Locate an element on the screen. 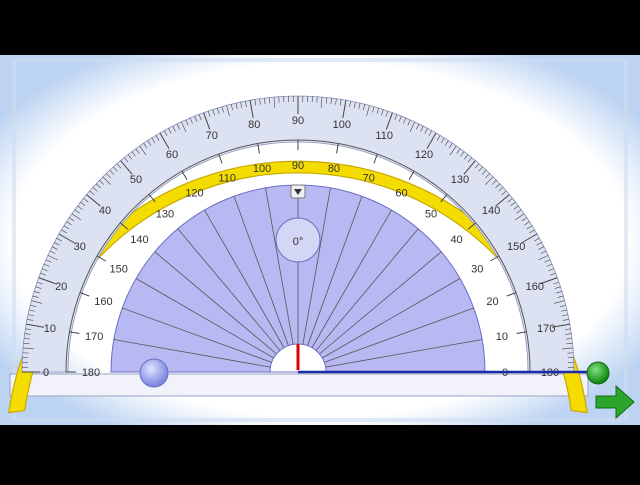 This screenshot has width=640, height=485. inner-scale-label: 170 is located at coordinates (94, 337).